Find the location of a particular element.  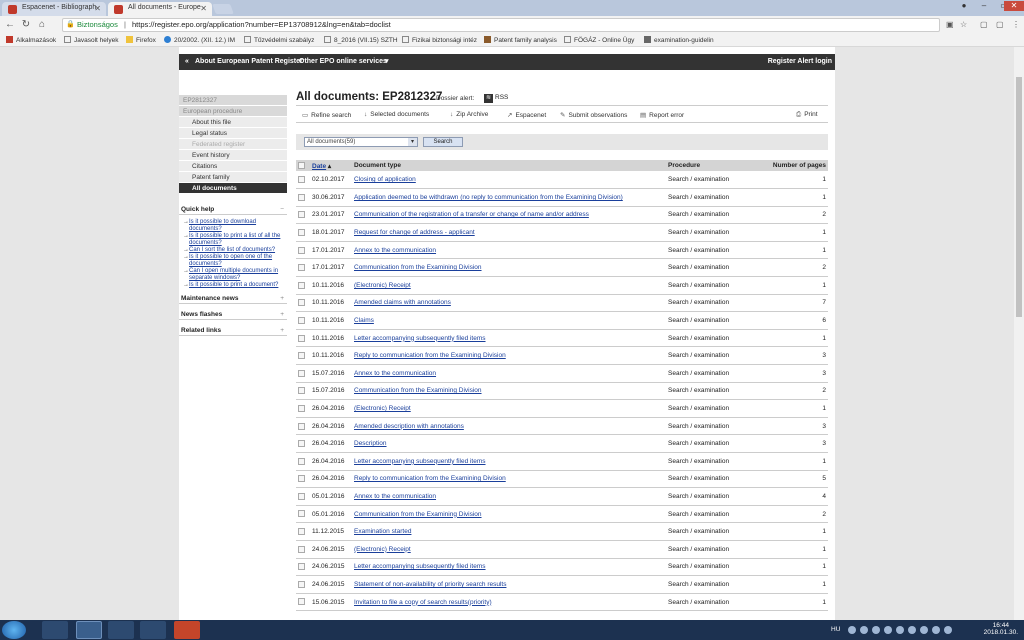

search-button: Search is located at coordinates (443, 142).